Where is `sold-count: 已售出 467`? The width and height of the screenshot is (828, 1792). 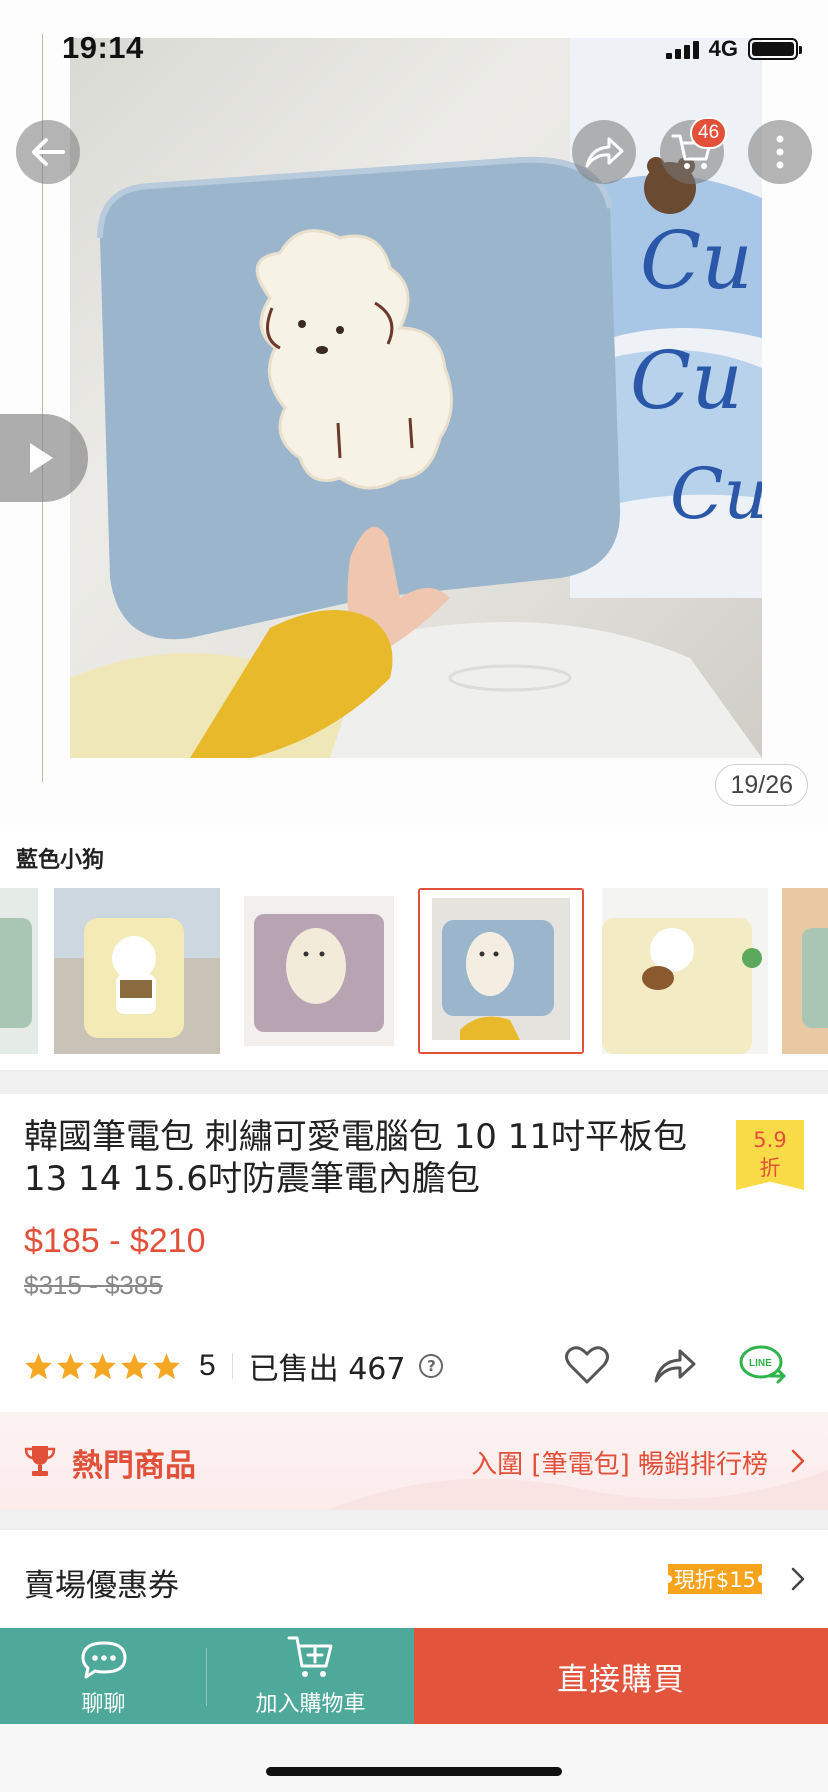 sold-count: 已售出 467 is located at coordinates (327, 1369).